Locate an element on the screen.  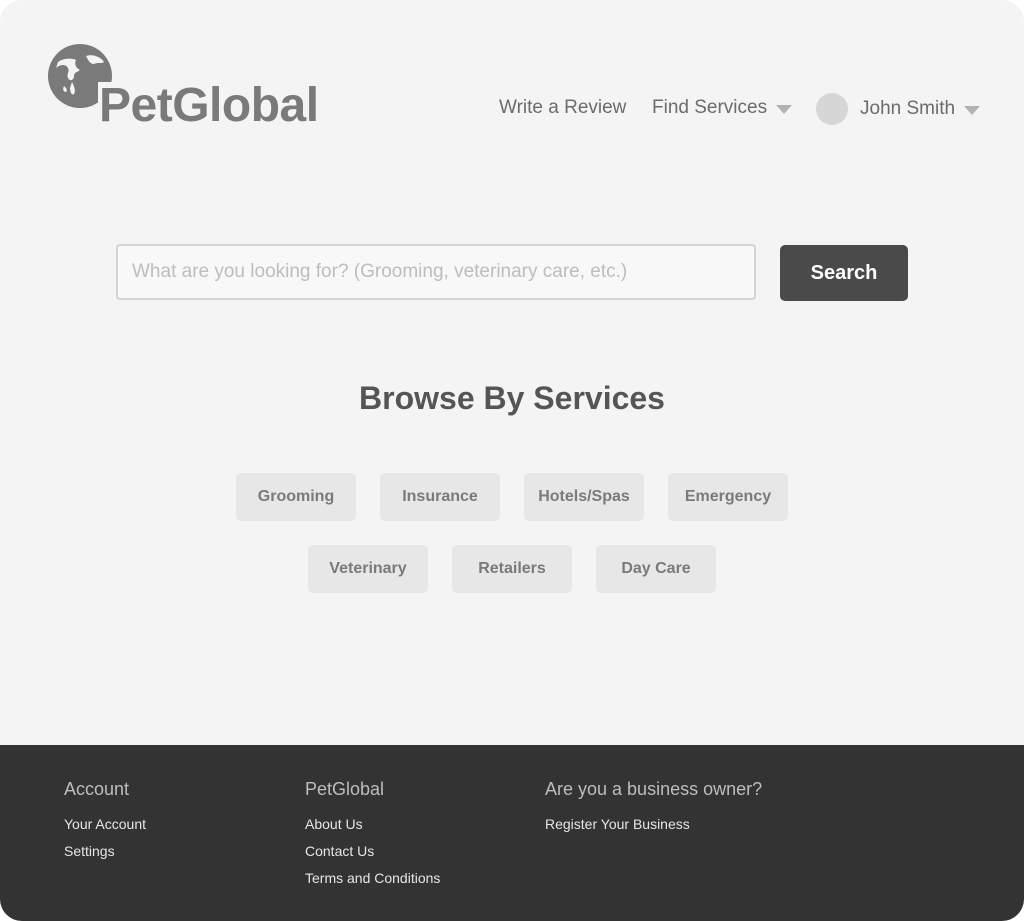
footer-account-column: Account Your Account Settings is located at coordinates (105, 824).